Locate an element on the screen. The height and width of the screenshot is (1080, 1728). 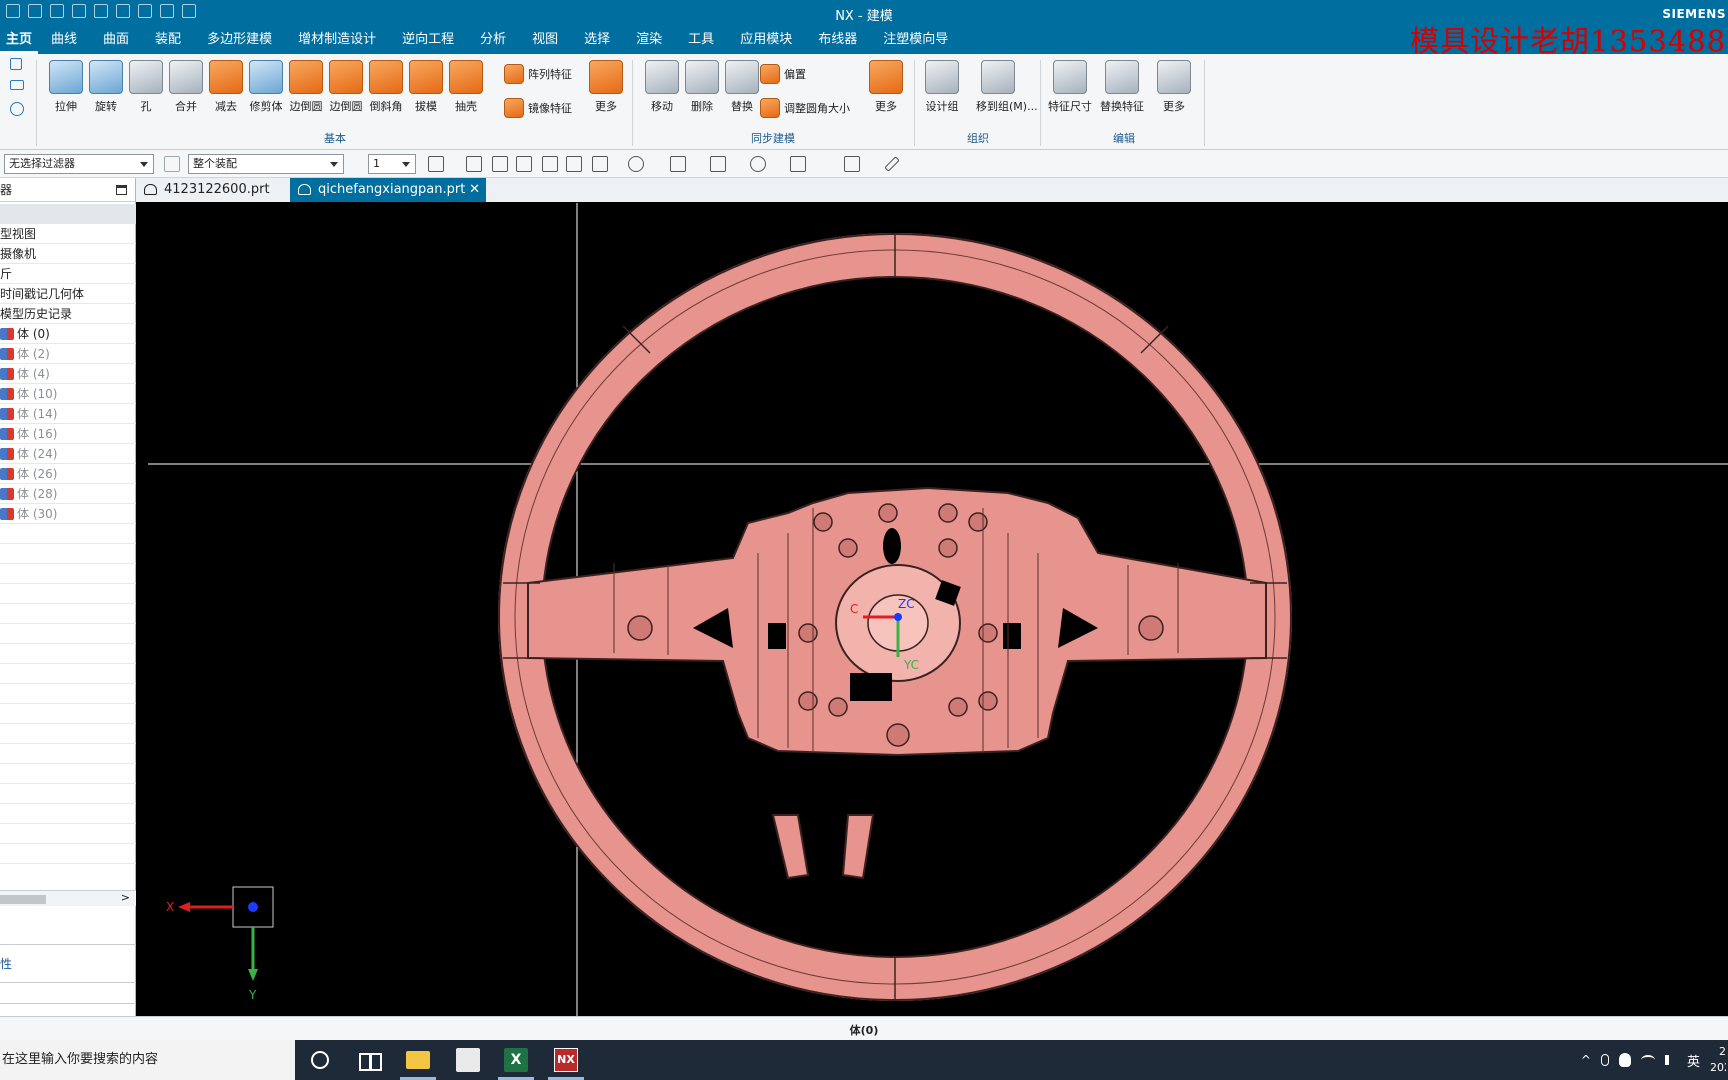
ribbon-tool-button: 拉伸 is located at coordinates (66, 87).